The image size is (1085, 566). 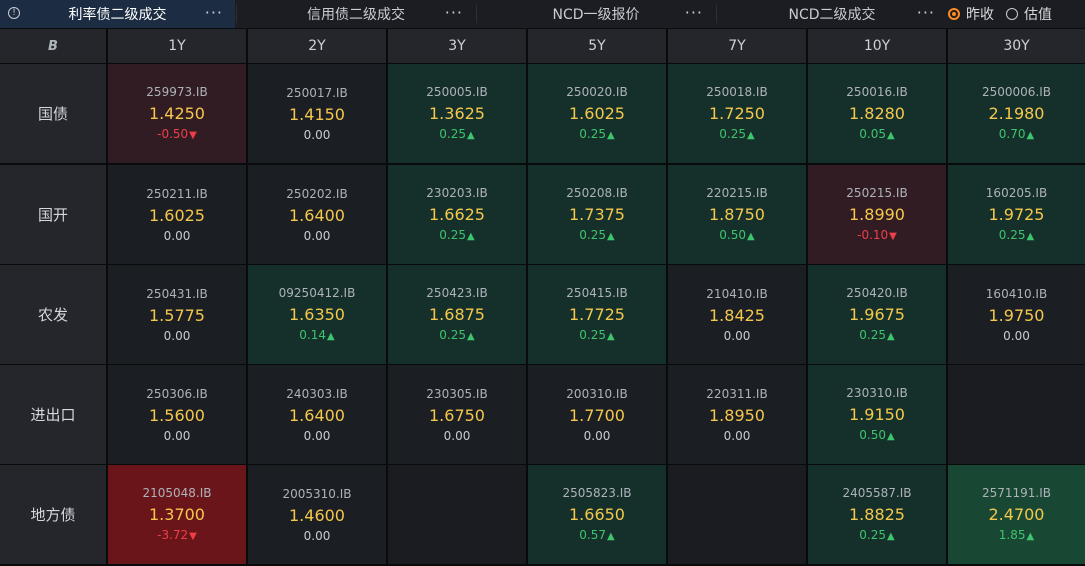 I want to click on quote-cell: 2505823.IB 1.6650 0.57▲, so click(x=597, y=514).